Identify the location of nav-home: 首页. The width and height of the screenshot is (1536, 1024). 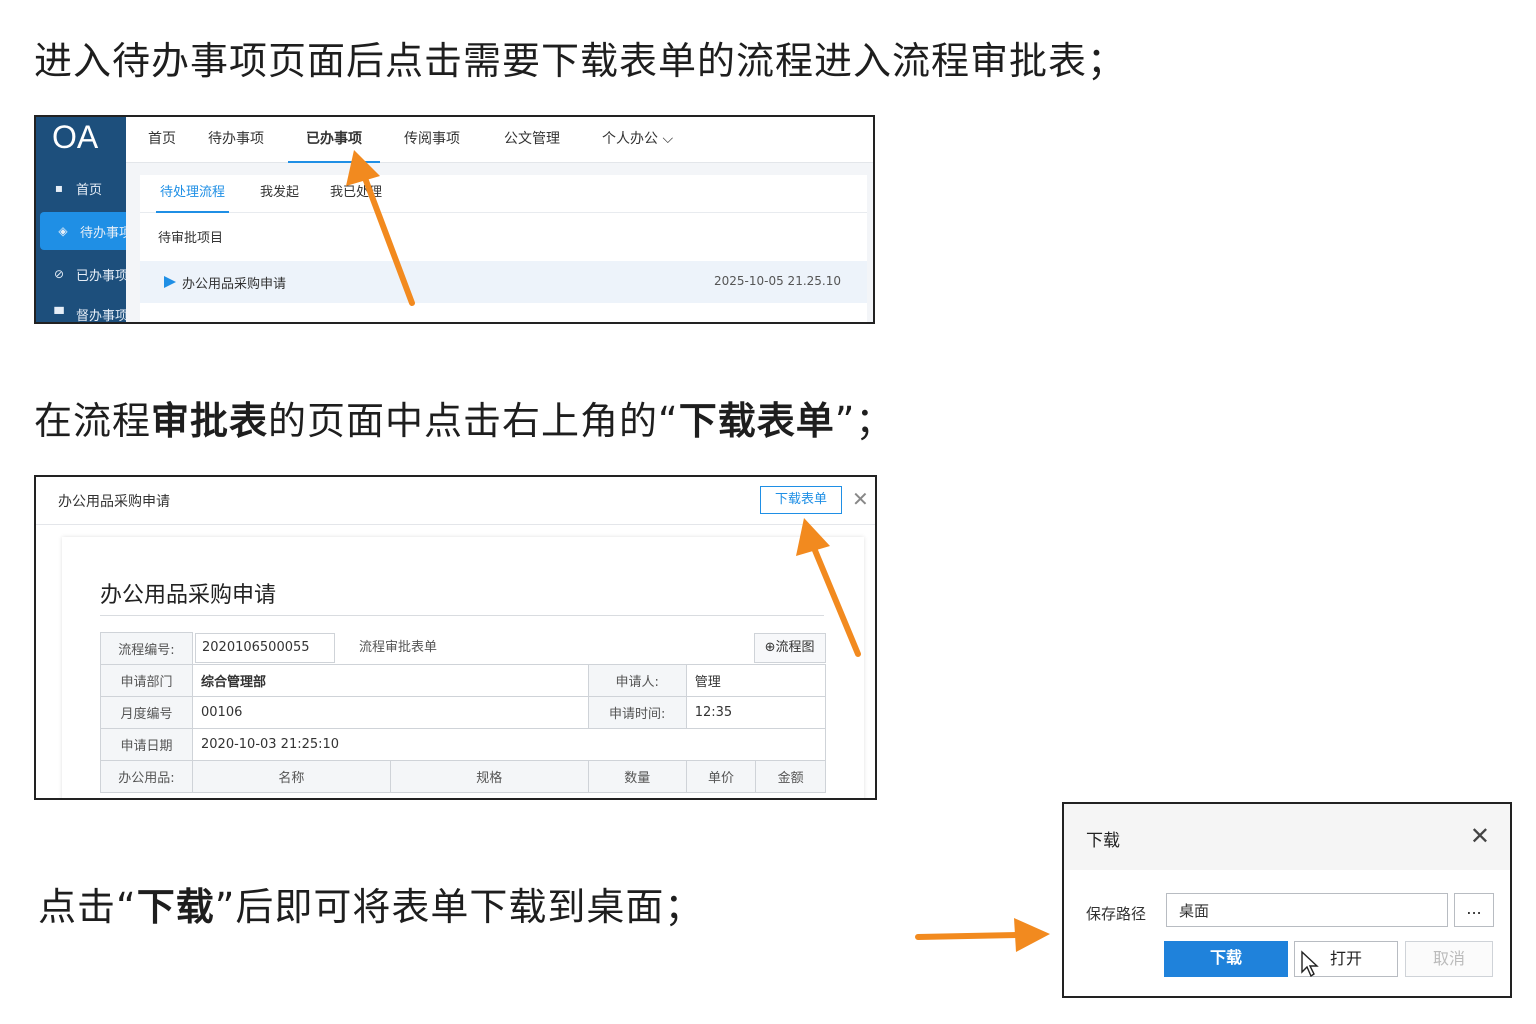
(162, 140).